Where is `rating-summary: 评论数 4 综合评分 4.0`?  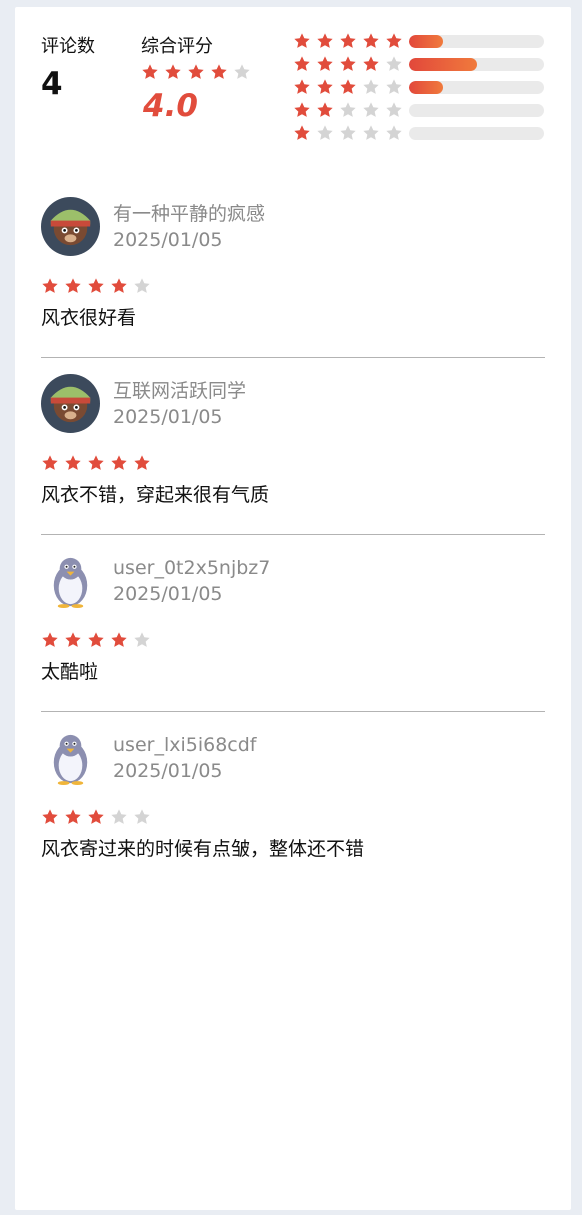
rating-summary: 评论数 4 综合评分 4.0 is located at coordinates (293, 82).